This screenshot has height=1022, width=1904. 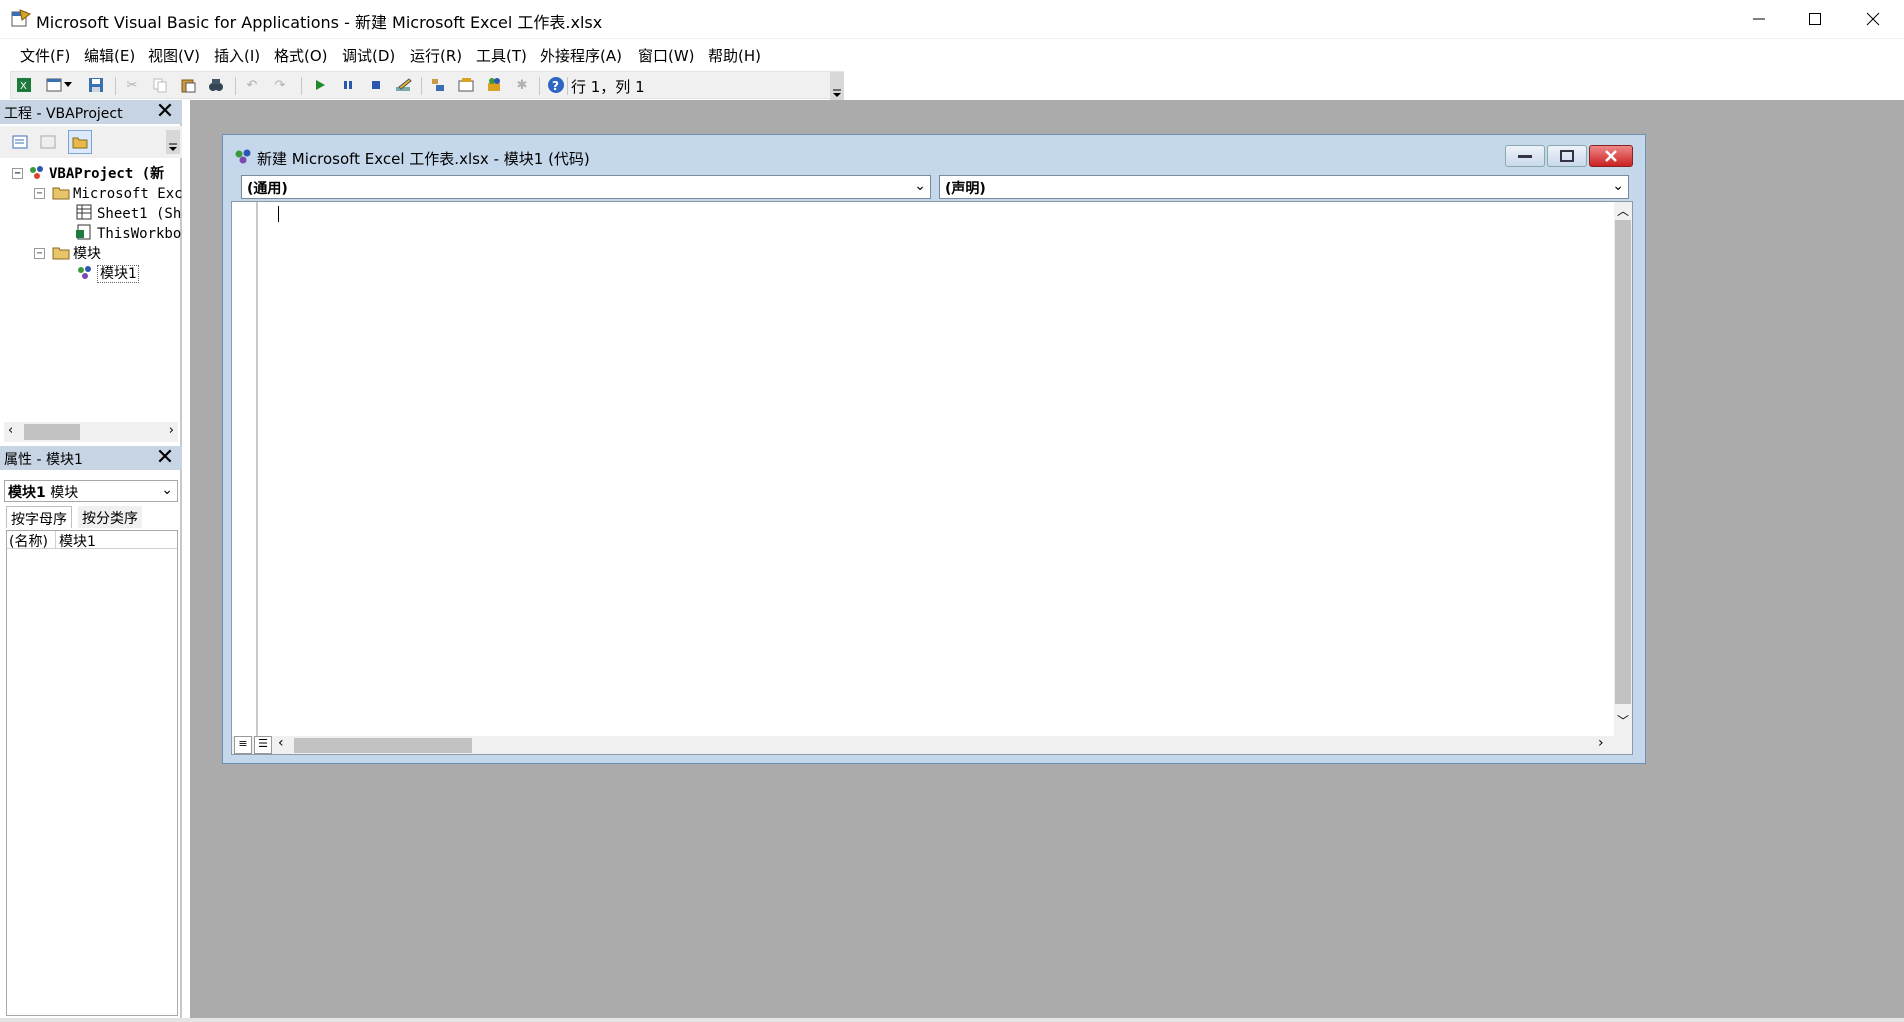 What do you see at coordinates (522, 85) in the screenshot?
I see `toolbox-icon: ✱` at bounding box center [522, 85].